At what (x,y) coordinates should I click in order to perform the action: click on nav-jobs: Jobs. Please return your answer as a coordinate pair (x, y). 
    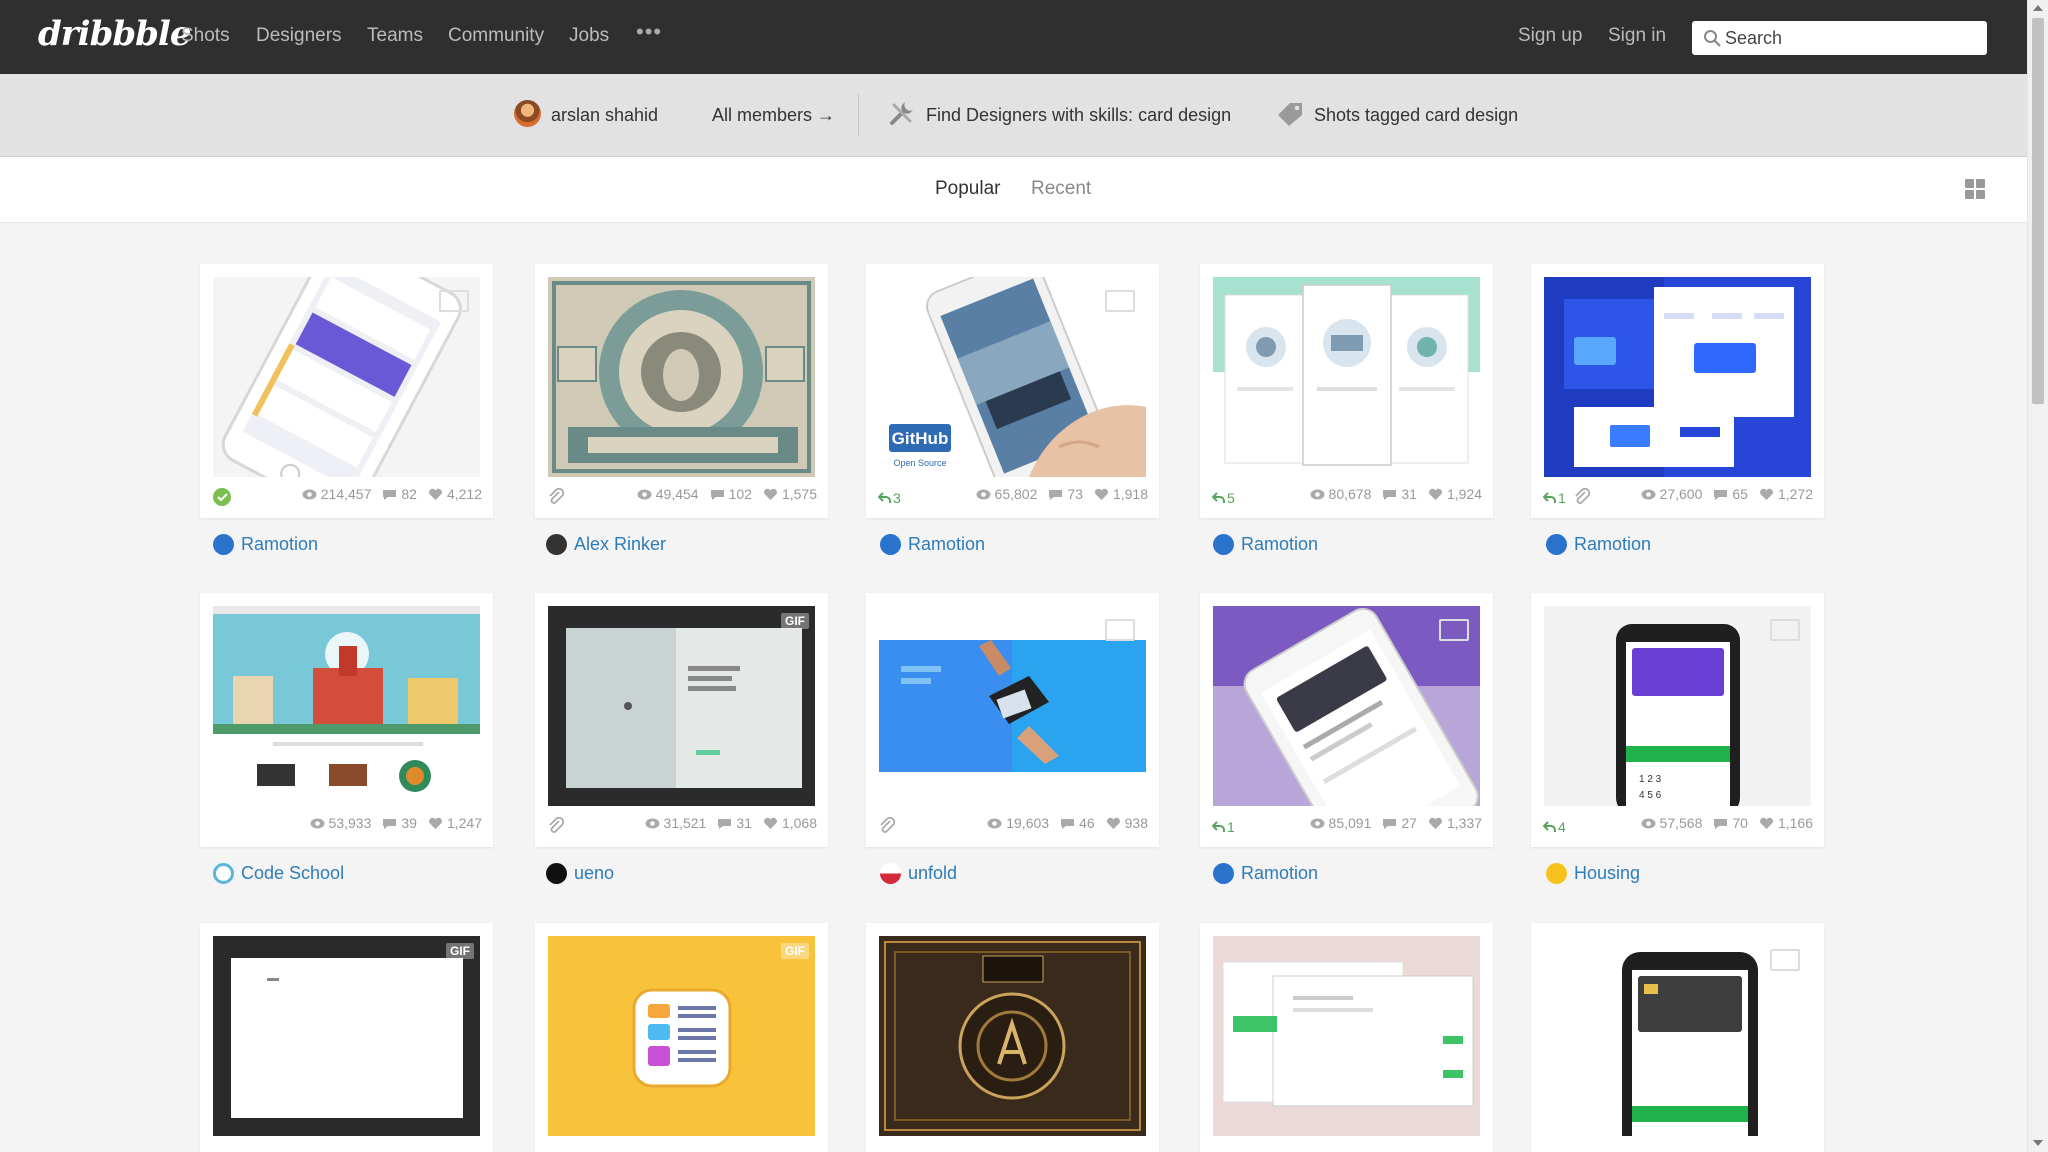
    Looking at the image, I should click on (589, 36).